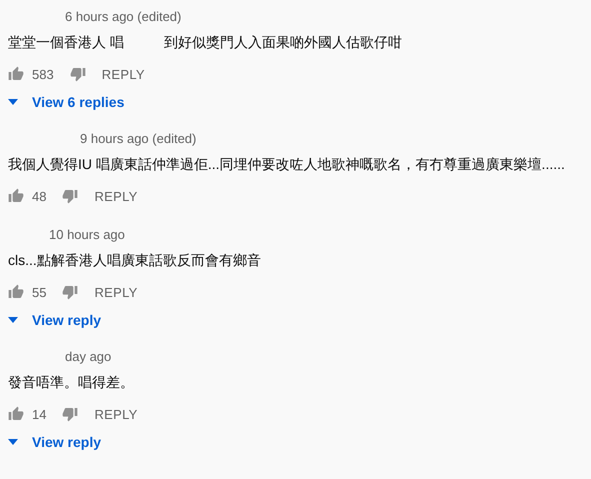 The width and height of the screenshot is (591, 479). I want to click on like-count: 14, so click(39, 414).